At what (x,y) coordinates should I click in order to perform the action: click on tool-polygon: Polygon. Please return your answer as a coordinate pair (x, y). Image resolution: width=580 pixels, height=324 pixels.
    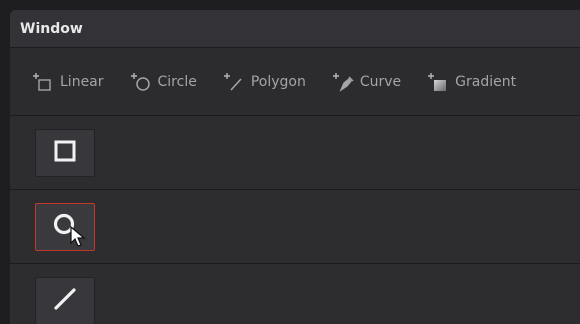
    Looking at the image, I should click on (264, 82).